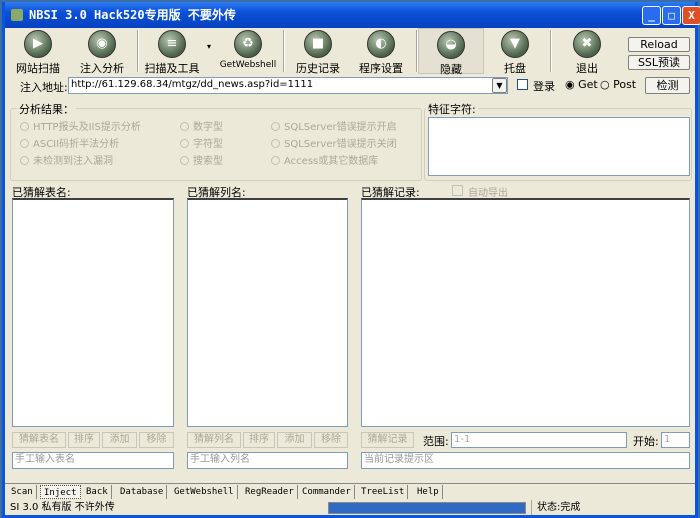 This screenshot has height=518, width=700. Describe the element at coordinates (156, 440) in the screenshot. I see `remove-table-button: 移除` at that location.